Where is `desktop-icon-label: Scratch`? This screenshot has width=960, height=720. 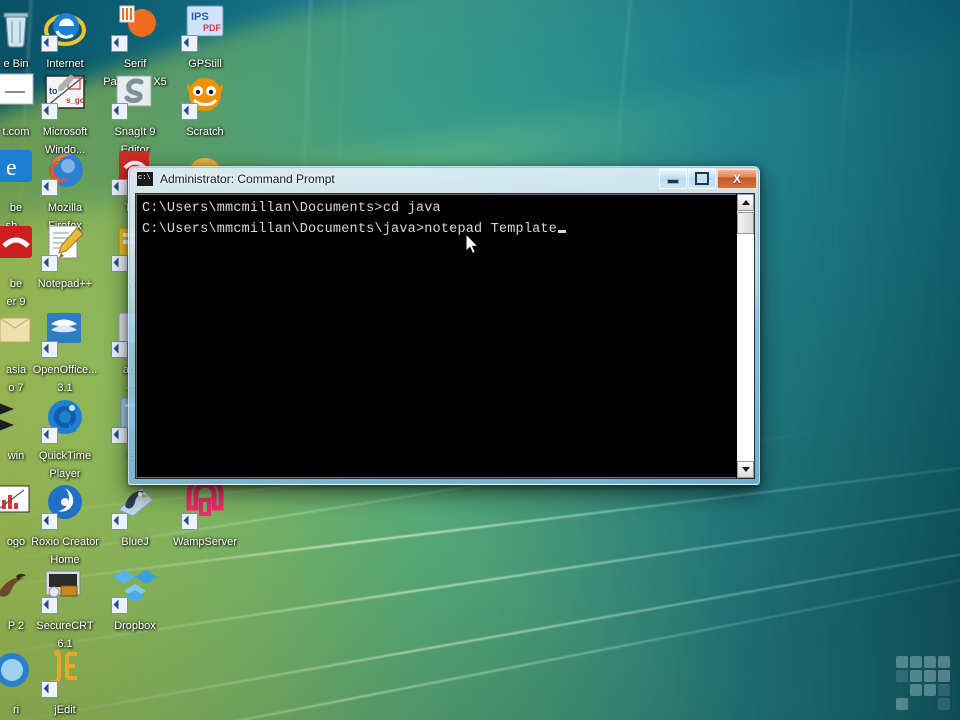 desktop-icon-label: Scratch is located at coordinates (205, 132).